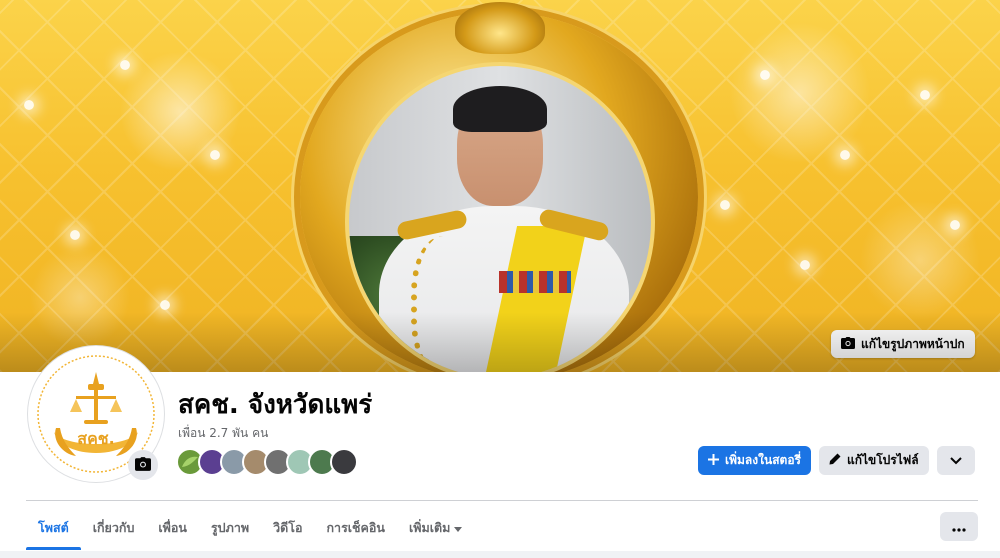  I want to click on profile-options-button, so click(955, 460).